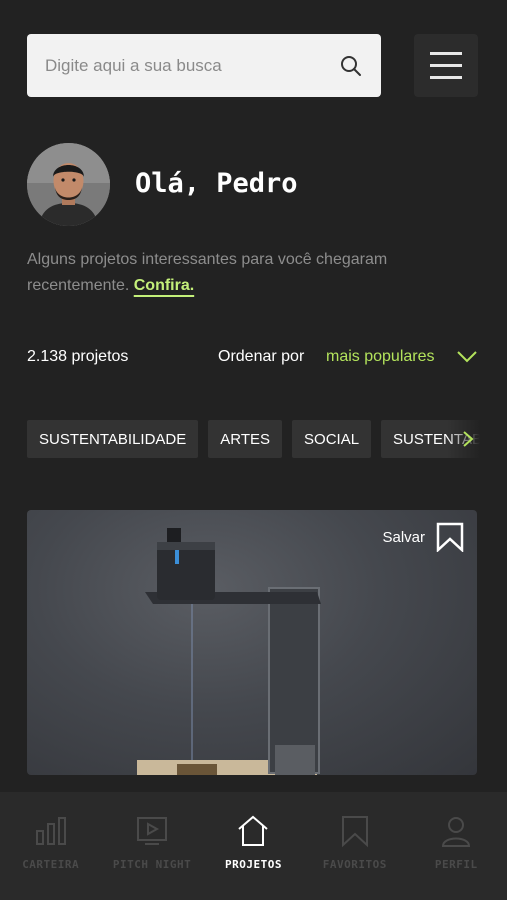  Describe the element at coordinates (467, 357) in the screenshot. I see `chevron-down-icon` at that location.